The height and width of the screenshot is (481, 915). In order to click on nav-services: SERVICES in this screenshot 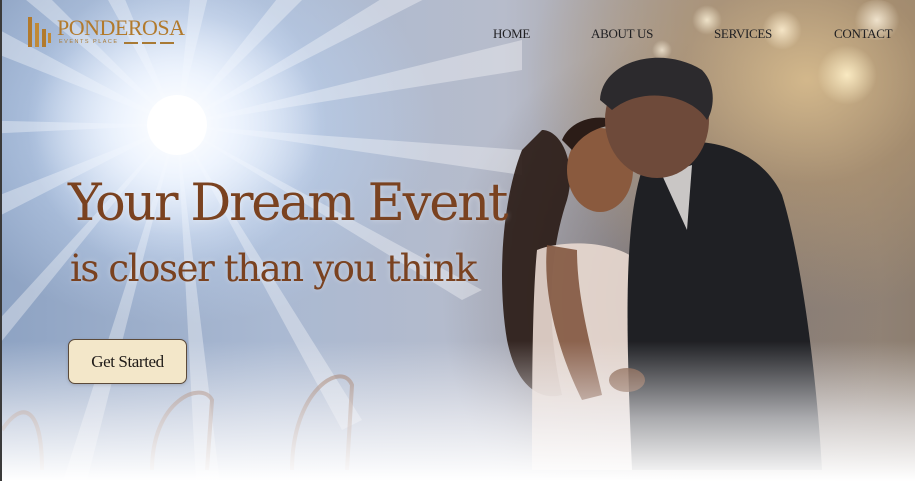, I will do `click(743, 34)`.